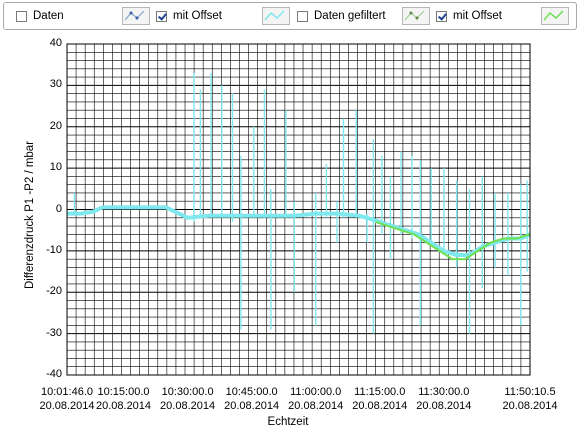 Image resolution: width=582 pixels, height=443 pixels. What do you see at coordinates (188, 399) in the screenshot?
I see `x-tick-label: 10:30:00.0 20.08.2014` at bounding box center [188, 399].